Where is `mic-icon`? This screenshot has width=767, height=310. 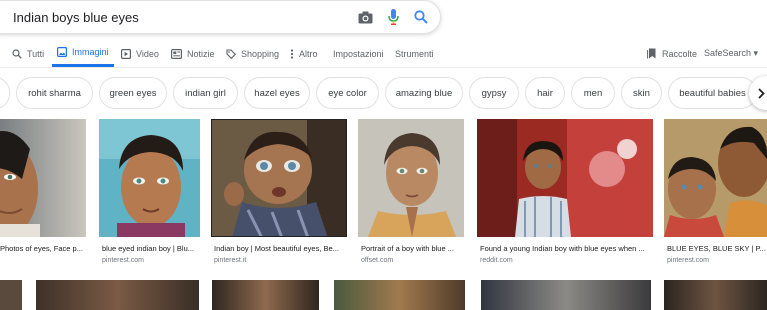 mic-icon is located at coordinates (393, 17).